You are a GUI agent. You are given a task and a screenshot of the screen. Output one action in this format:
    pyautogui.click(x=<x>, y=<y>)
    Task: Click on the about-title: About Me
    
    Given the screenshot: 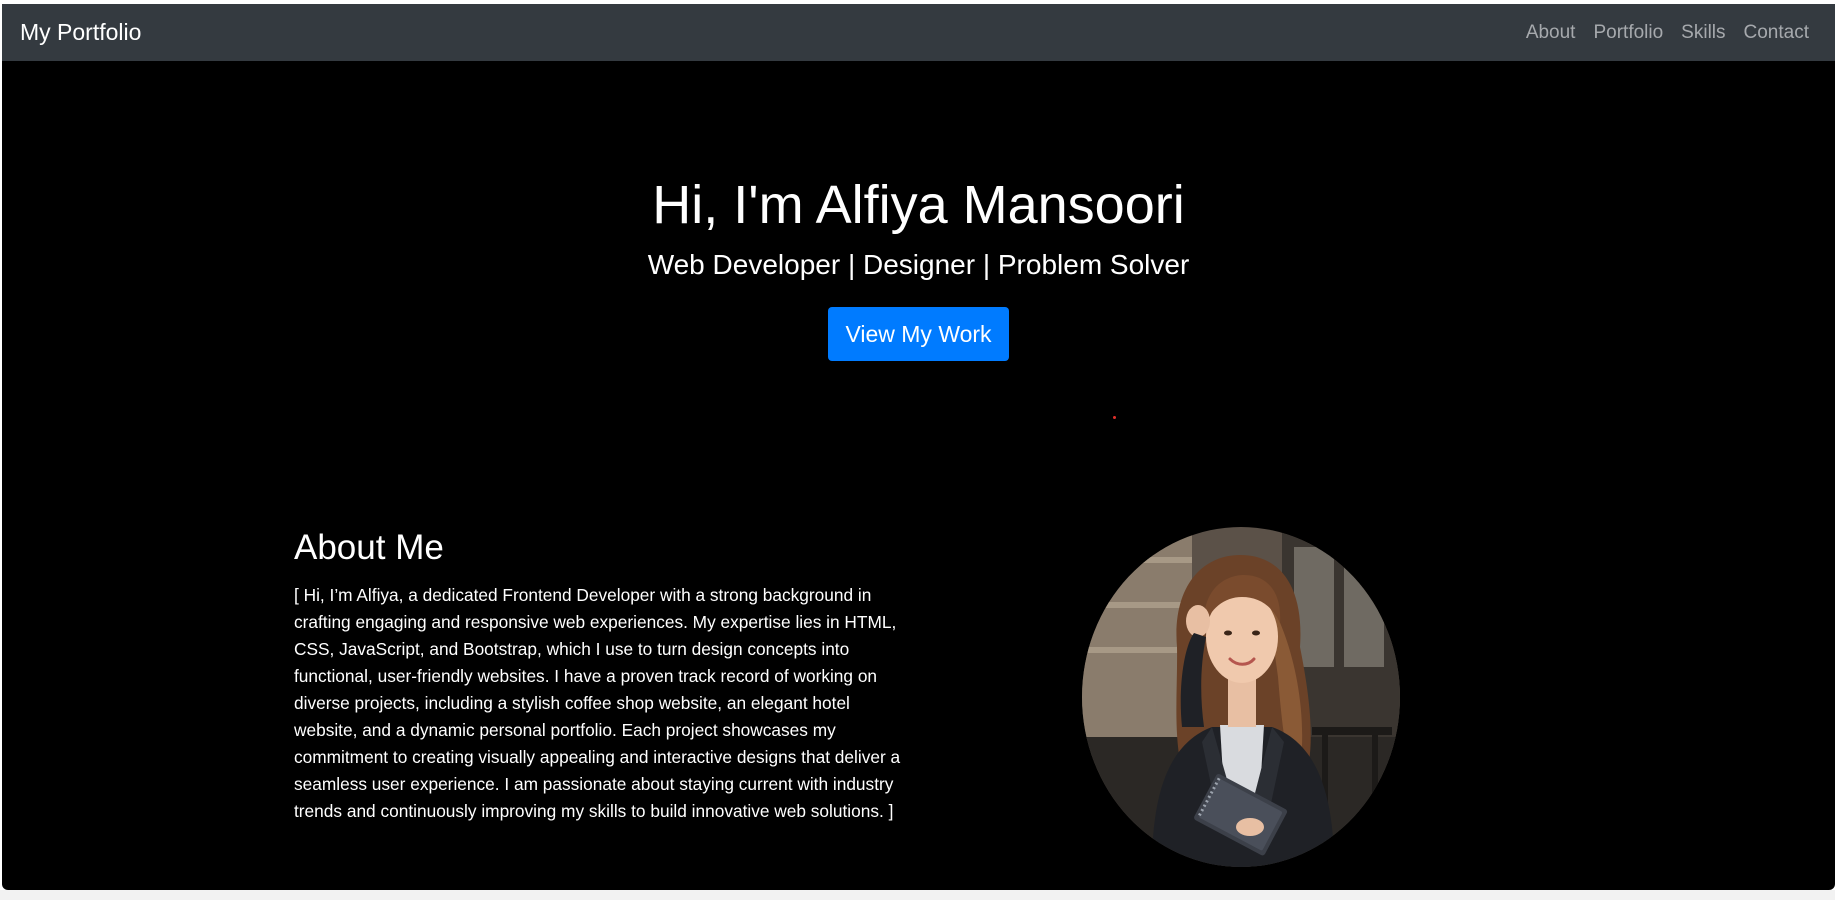 What is the action you would take?
    pyautogui.click(x=369, y=547)
    